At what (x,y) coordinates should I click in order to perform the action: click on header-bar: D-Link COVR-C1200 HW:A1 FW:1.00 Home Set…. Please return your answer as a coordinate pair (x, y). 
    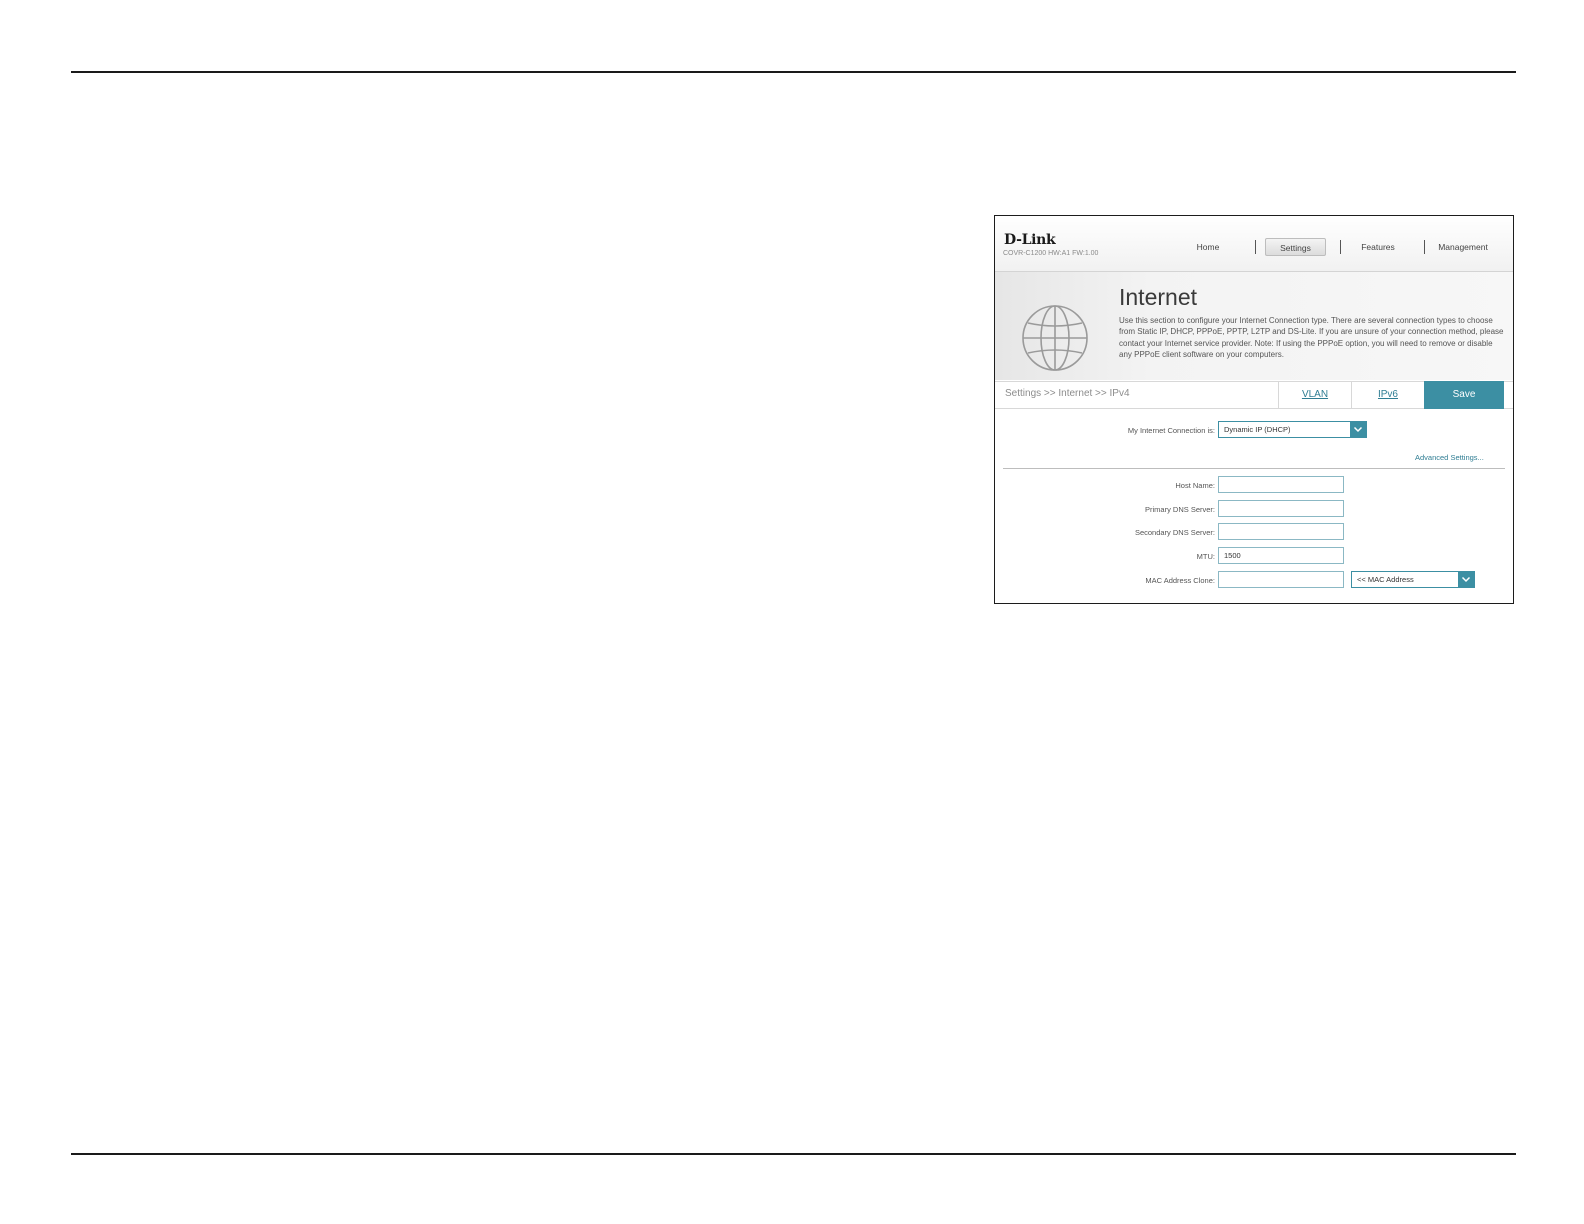
    Looking at the image, I should click on (1254, 244).